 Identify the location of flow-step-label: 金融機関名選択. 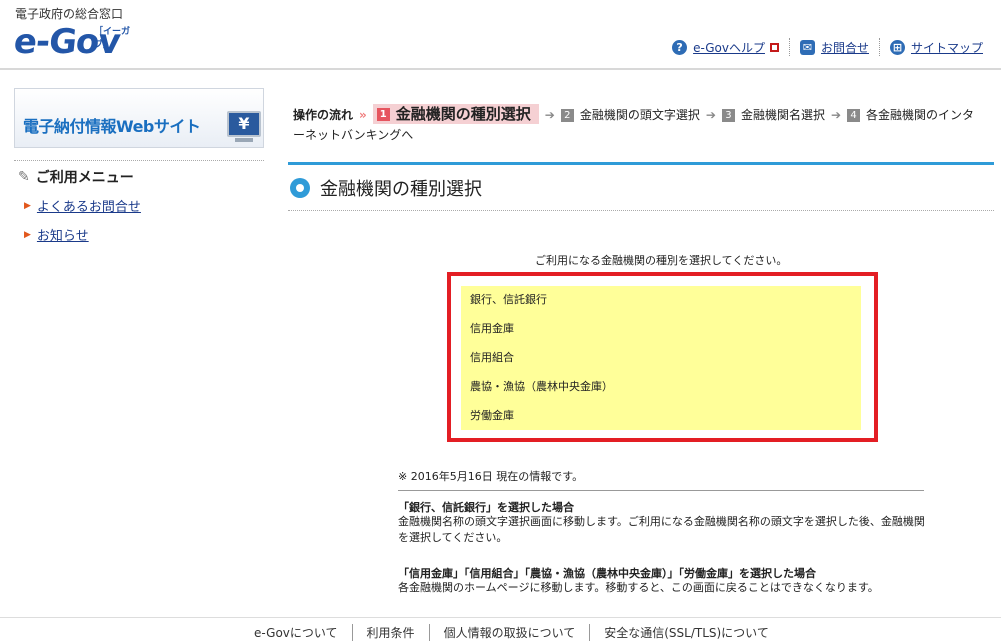
(782, 115).